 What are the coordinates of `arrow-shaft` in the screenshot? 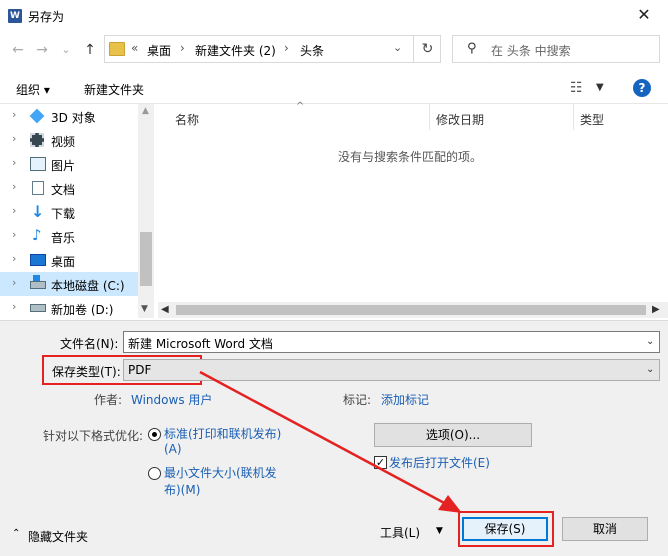 It's located at (324, 438).